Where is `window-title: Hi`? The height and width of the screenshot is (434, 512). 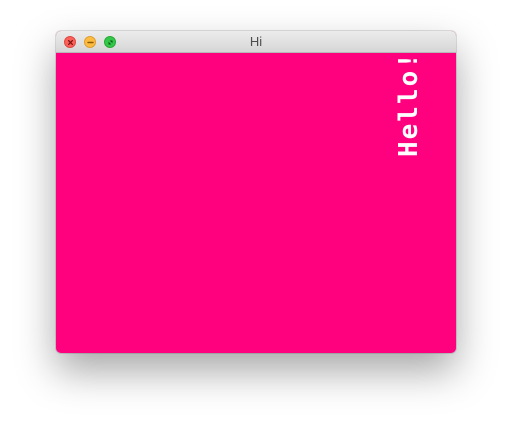 window-title: Hi is located at coordinates (256, 41).